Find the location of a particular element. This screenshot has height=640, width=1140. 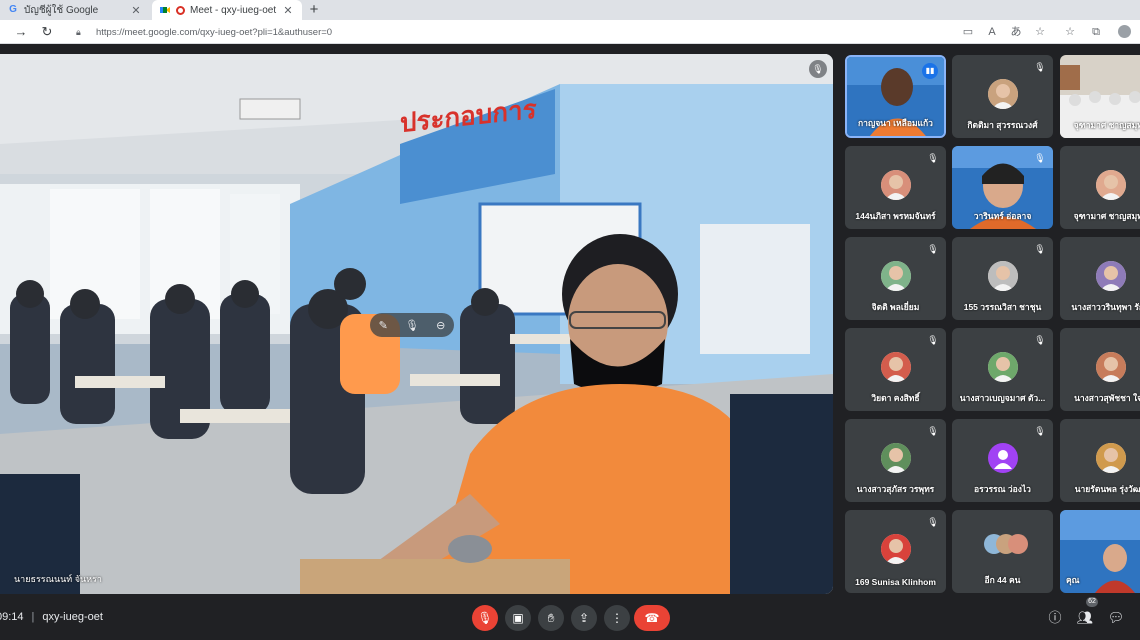

favorites-icon: ☆ is located at coordinates (1070, 32).